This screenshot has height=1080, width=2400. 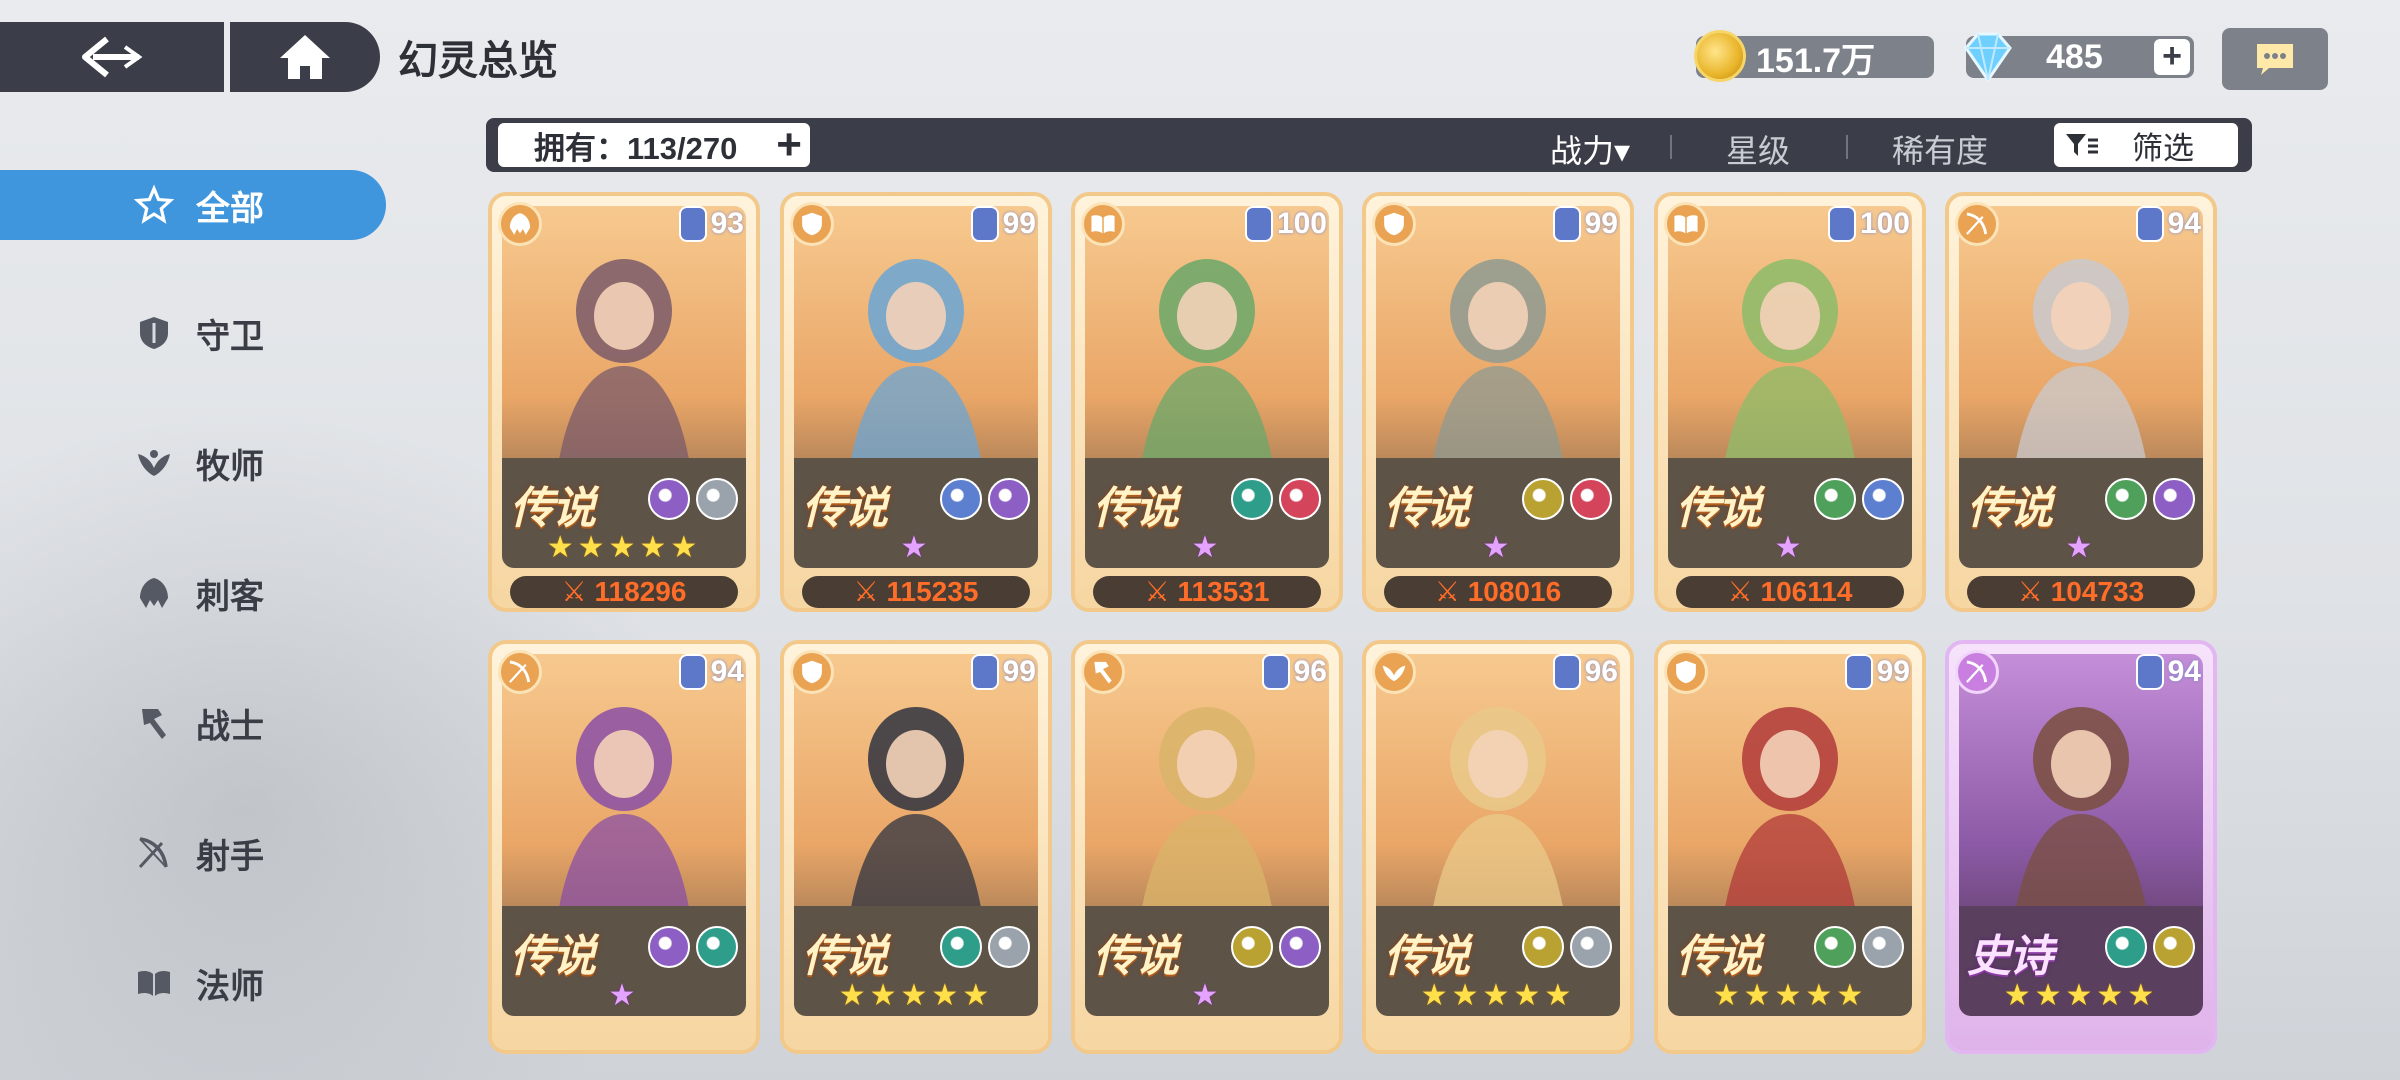 I want to click on character-card: 99 传说 ★ ⚔ 115235, so click(x=916, y=402).